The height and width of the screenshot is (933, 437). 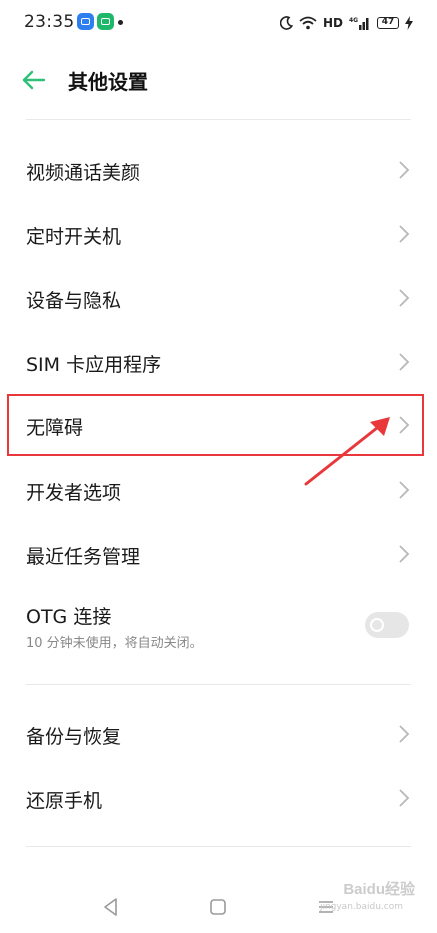 What do you see at coordinates (218, 425) in the screenshot?
I see `setting-accessibility: 无障碍` at bounding box center [218, 425].